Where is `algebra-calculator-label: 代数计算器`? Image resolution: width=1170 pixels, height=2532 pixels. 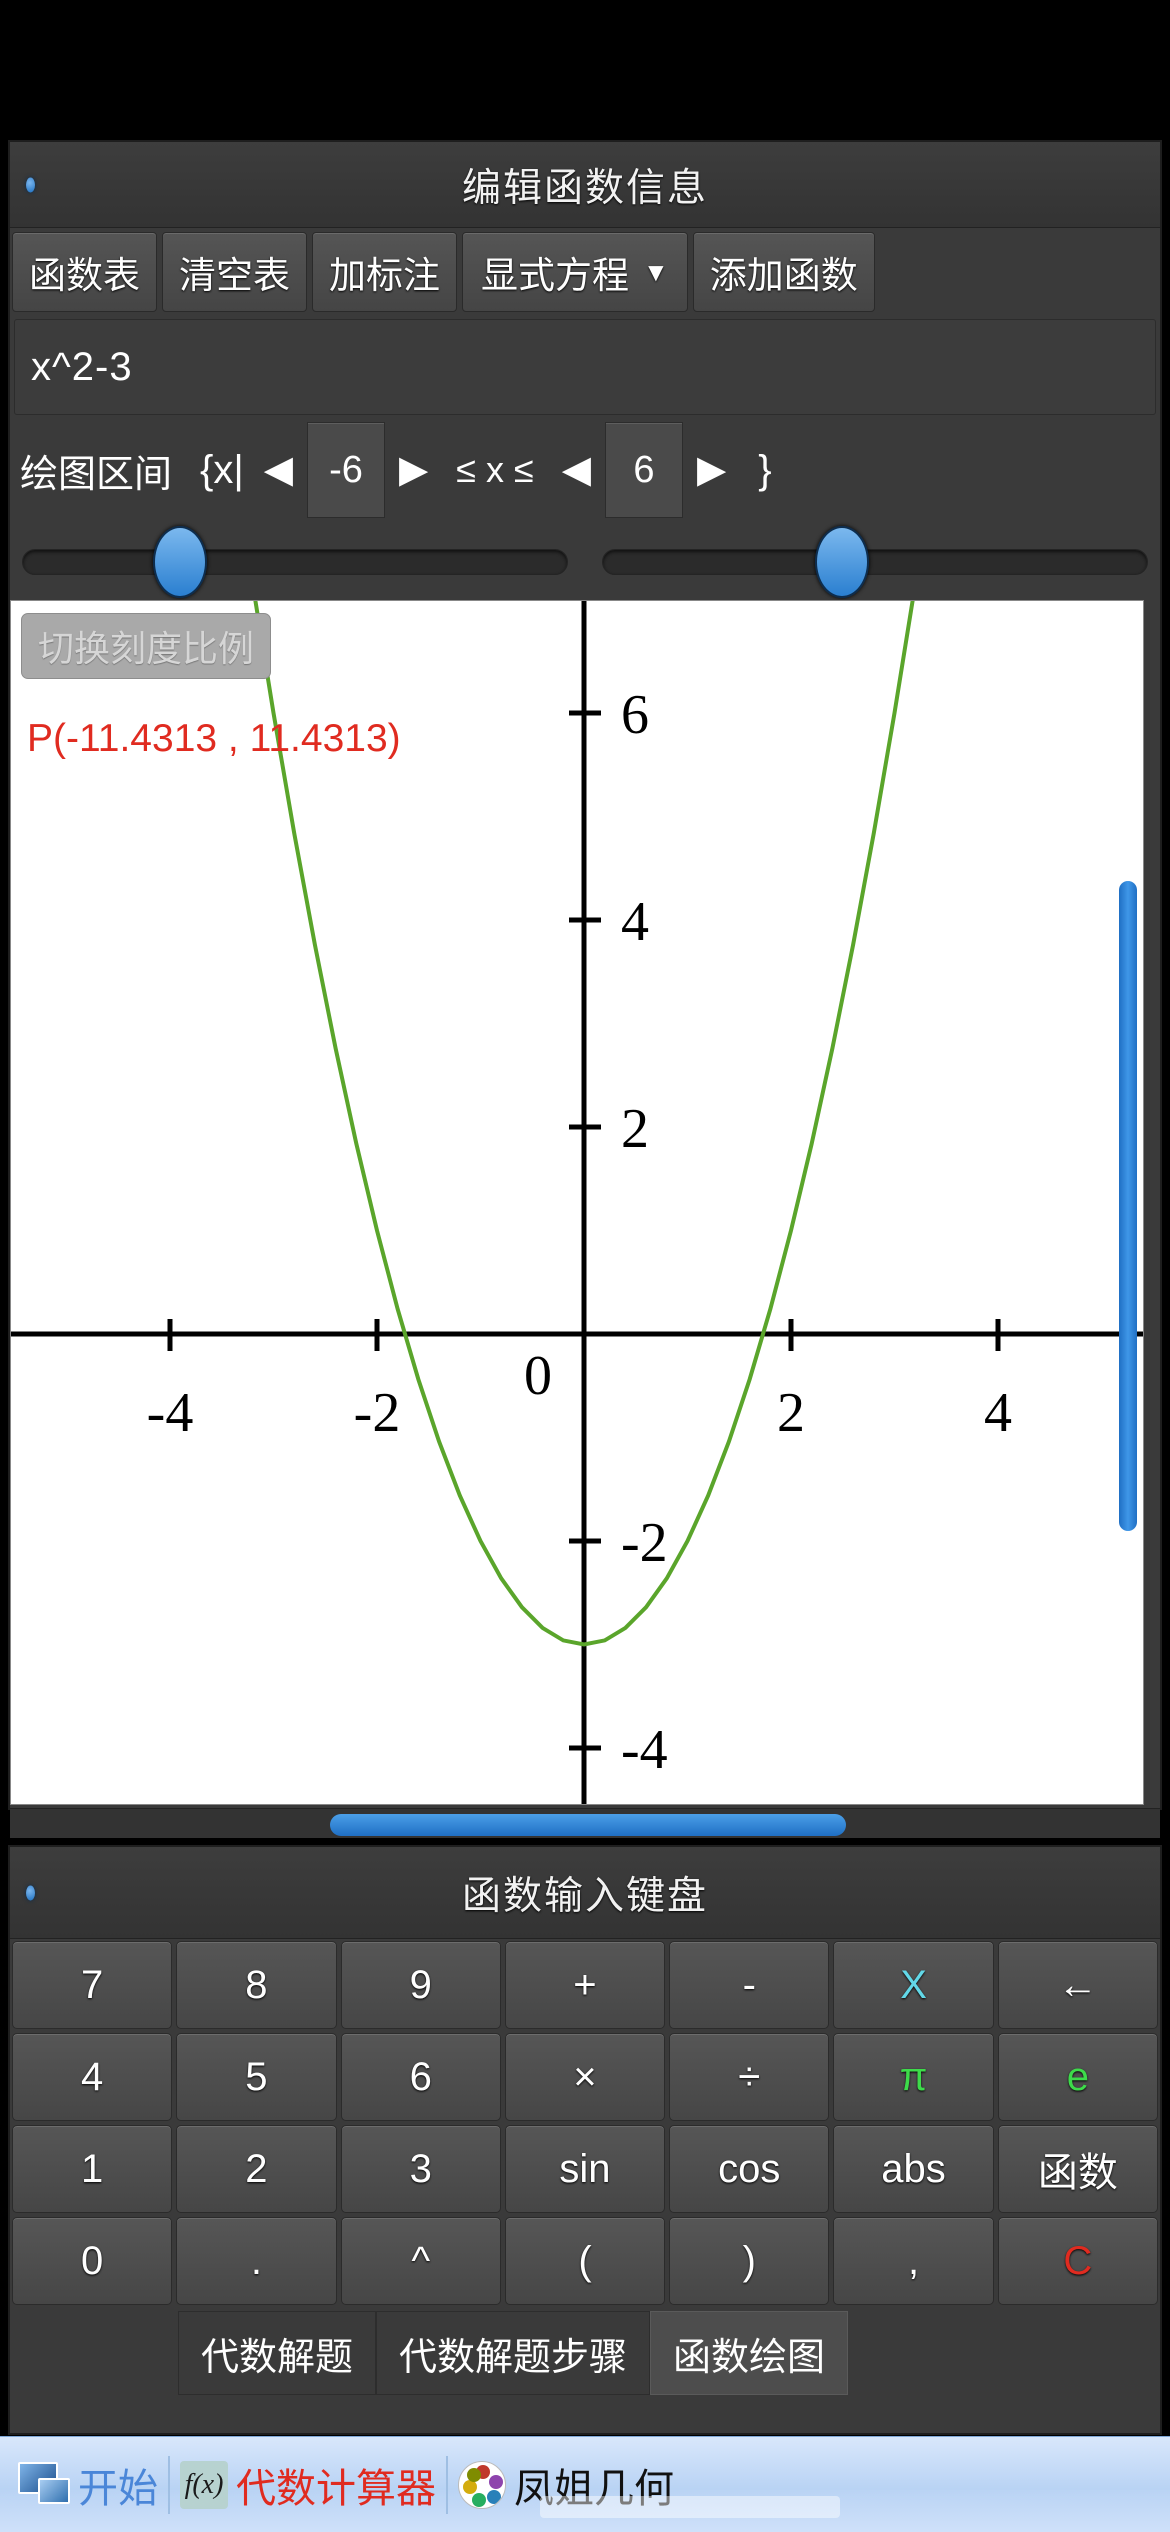
algebra-calculator-label: 代数计算器 is located at coordinates (336, 2488).